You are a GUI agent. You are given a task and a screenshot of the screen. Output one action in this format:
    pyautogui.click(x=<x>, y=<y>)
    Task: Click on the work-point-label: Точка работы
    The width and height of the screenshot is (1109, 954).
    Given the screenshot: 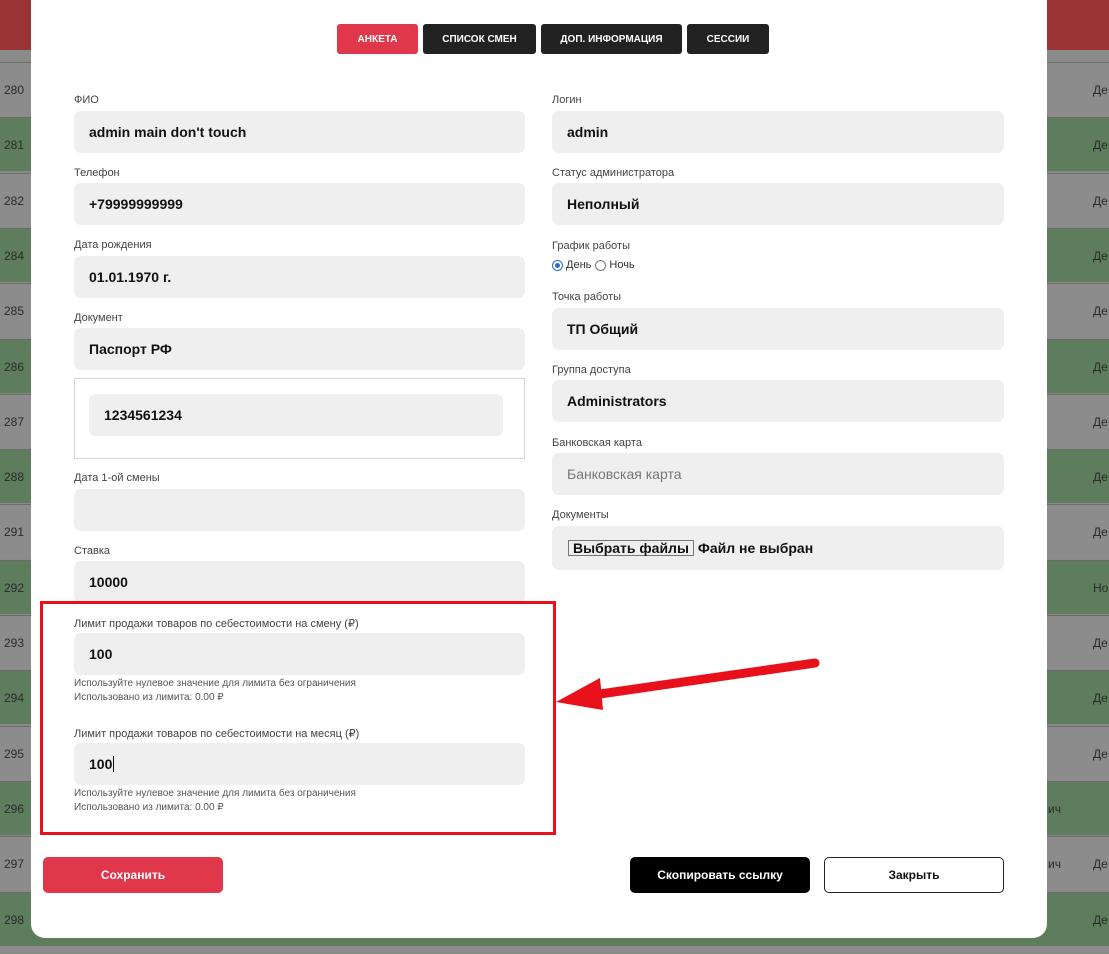 What is the action you would take?
    pyautogui.click(x=587, y=297)
    